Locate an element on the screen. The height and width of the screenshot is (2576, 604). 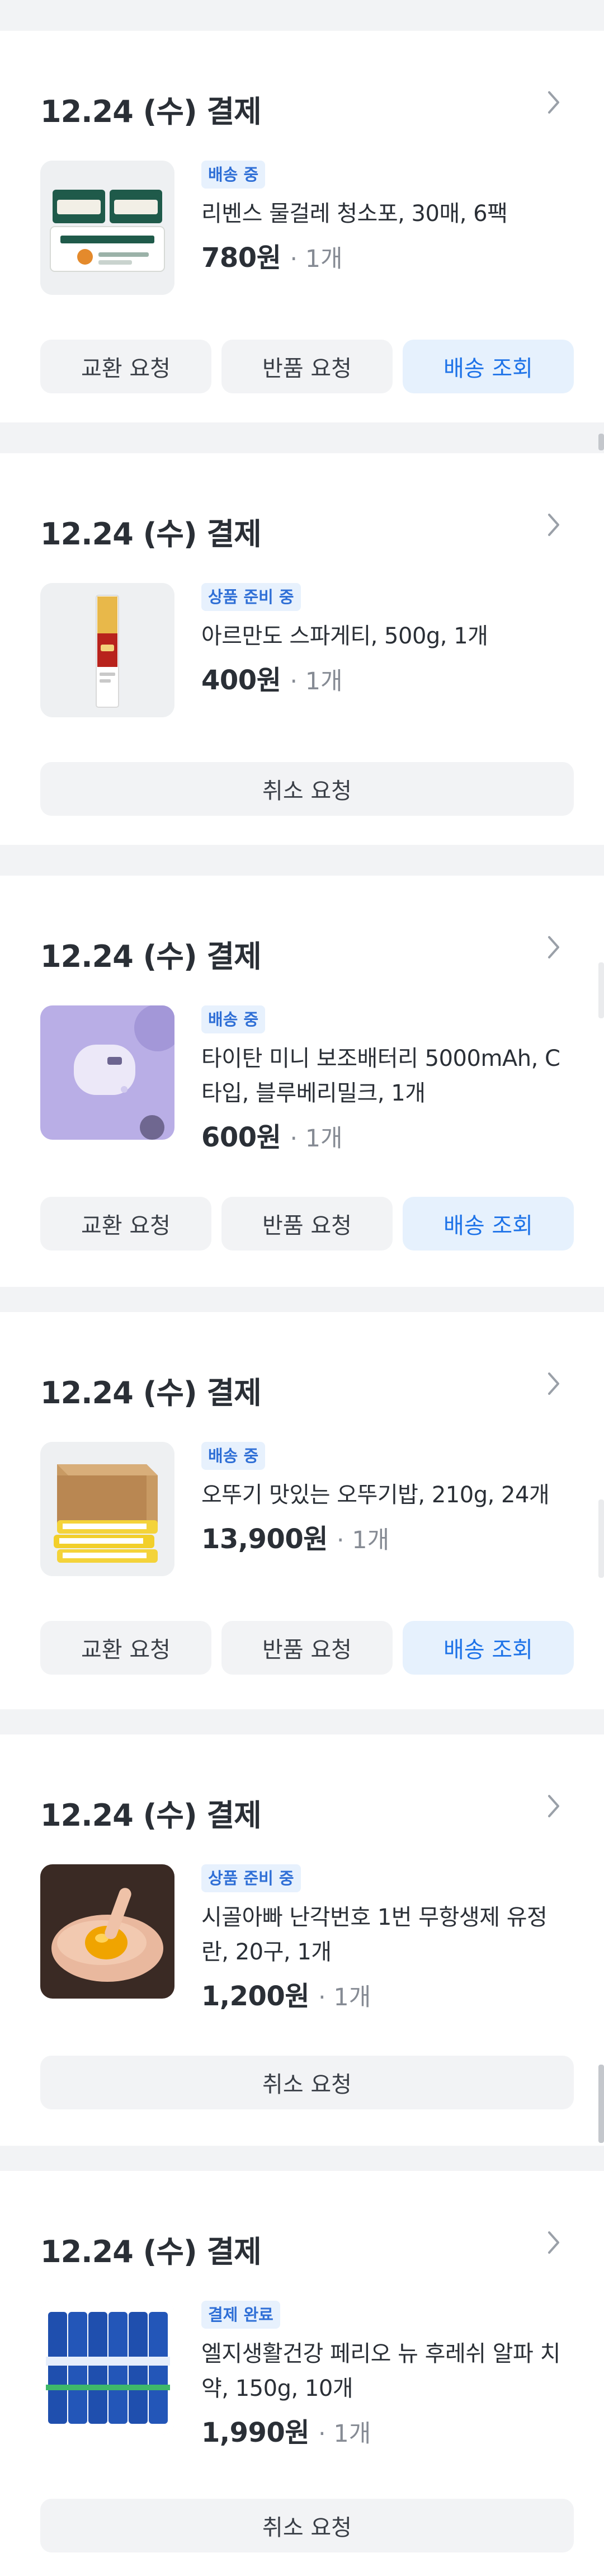
product-image-rice-box is located at coordinates (107, 1509).